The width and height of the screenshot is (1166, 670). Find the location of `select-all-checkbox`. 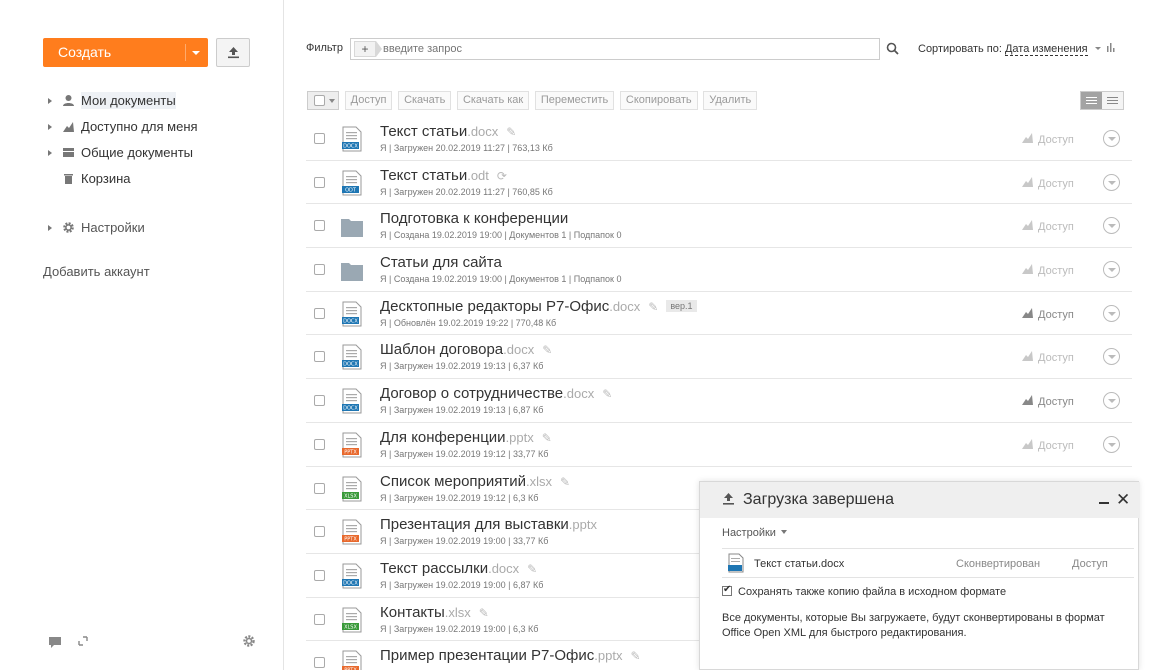

select-all-checkbox is located at coordinates (323, 100).